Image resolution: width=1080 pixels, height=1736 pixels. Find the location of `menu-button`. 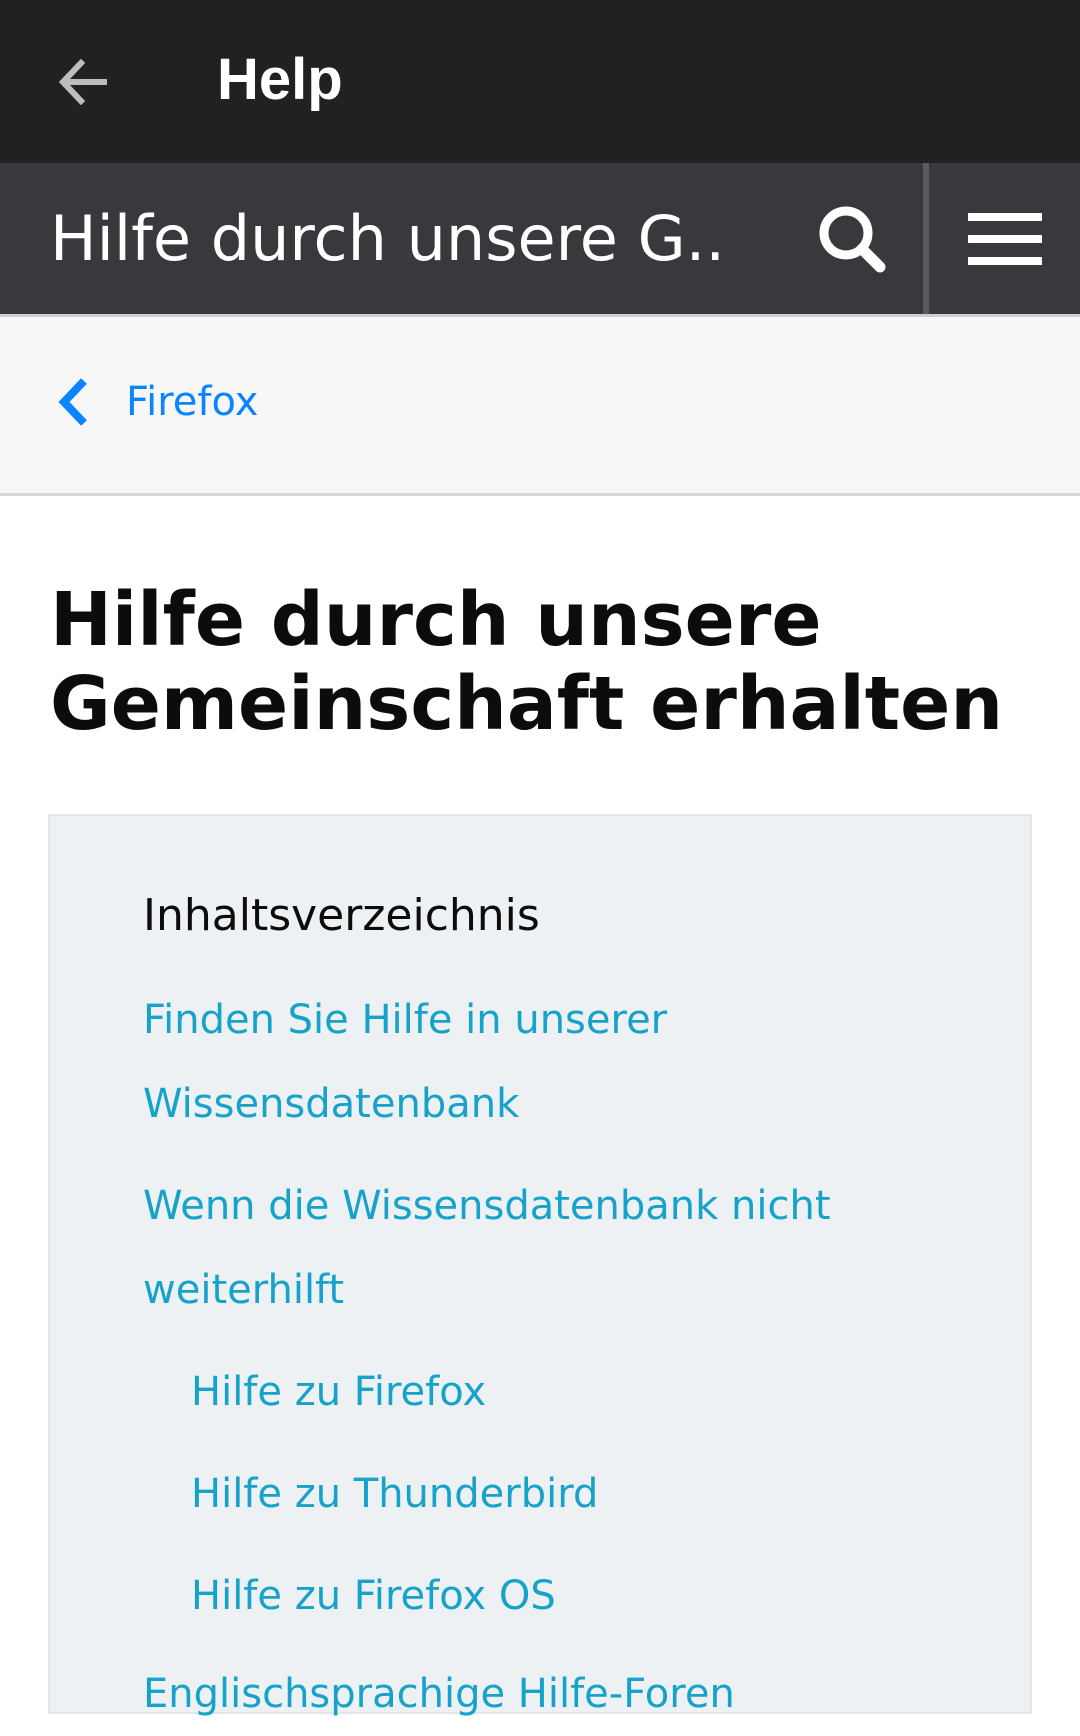

menu-button is located at coordinates (1005, 239).